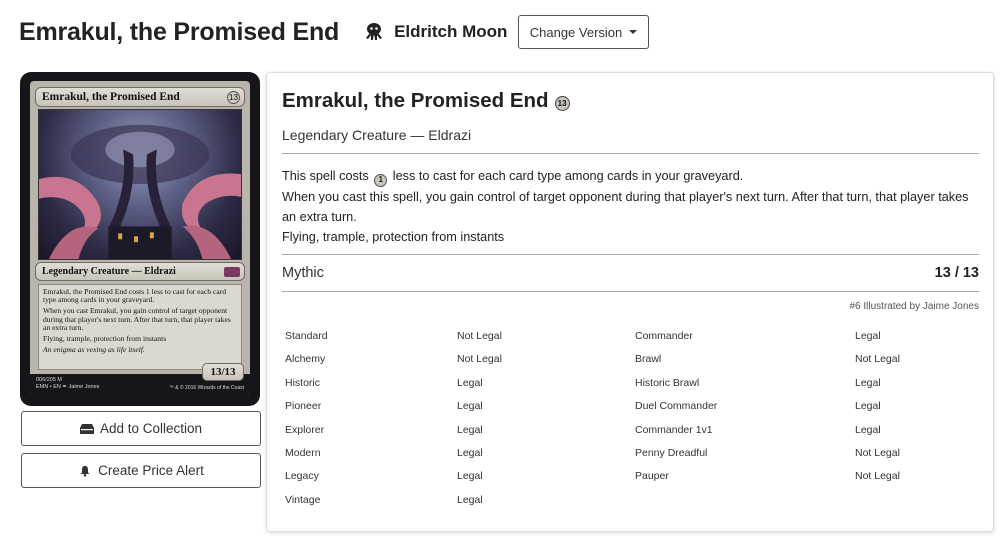 The image size is (1000, 536). What do you see at coordinates (381, 180) in the screenshot?
I see `generic-mana-icon: 1` at bounding box center [381, 180].